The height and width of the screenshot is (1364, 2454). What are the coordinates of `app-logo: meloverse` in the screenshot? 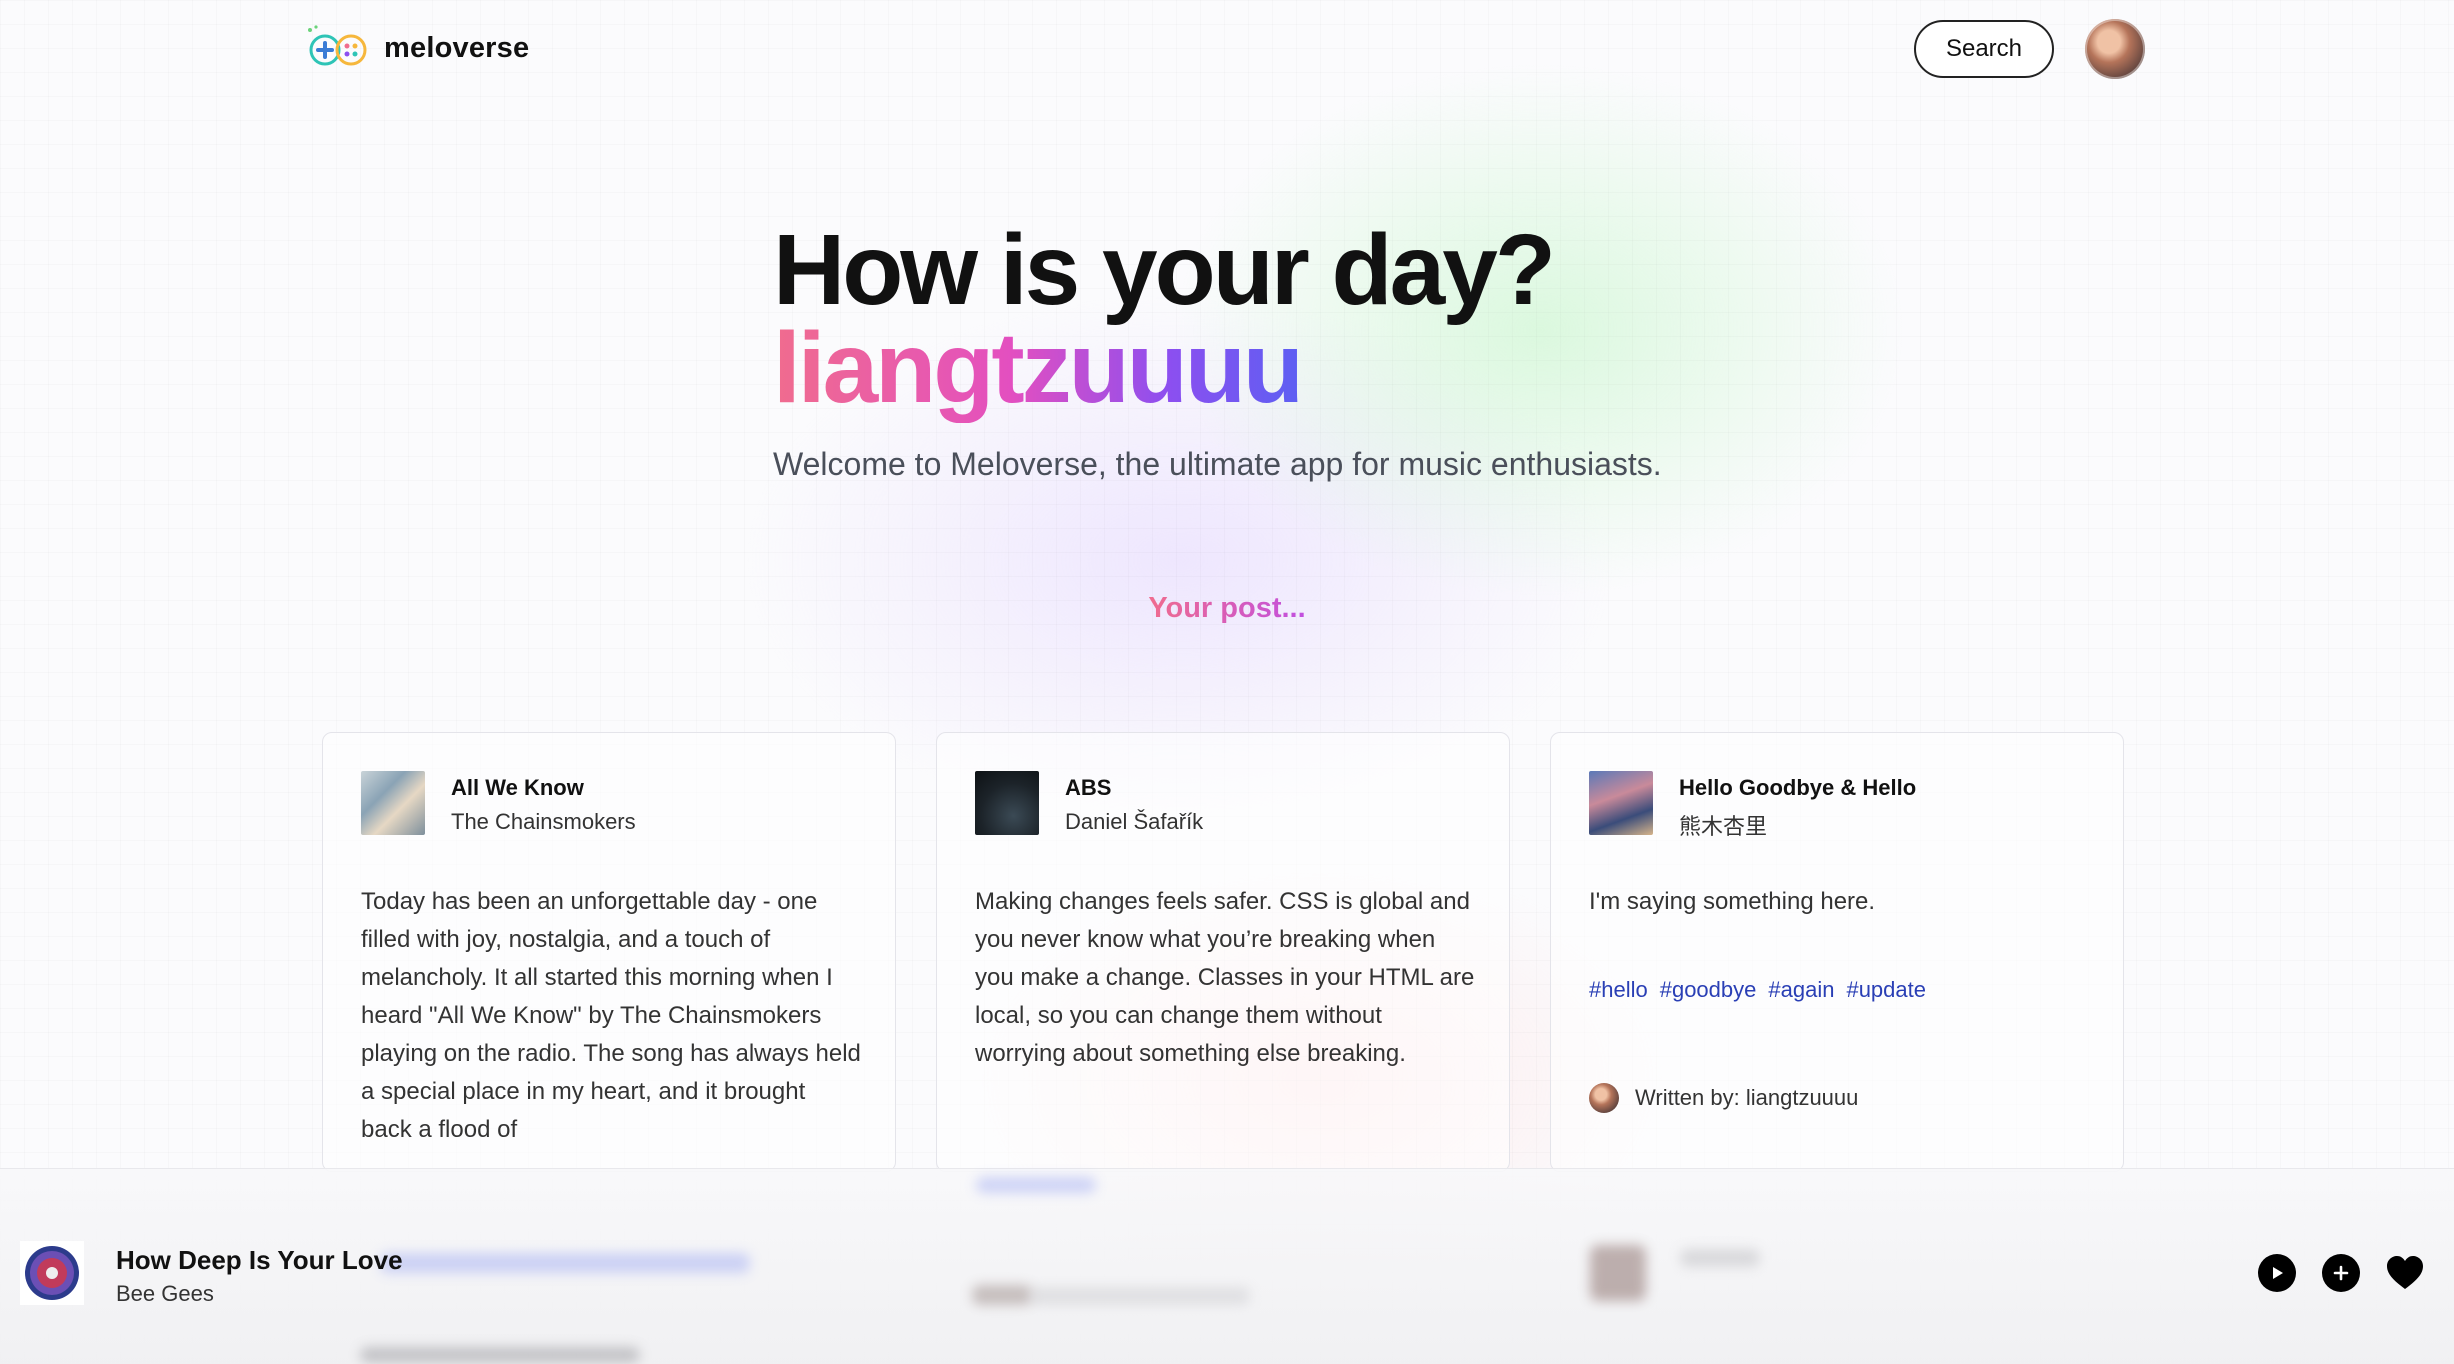 It's located at (417, 48).